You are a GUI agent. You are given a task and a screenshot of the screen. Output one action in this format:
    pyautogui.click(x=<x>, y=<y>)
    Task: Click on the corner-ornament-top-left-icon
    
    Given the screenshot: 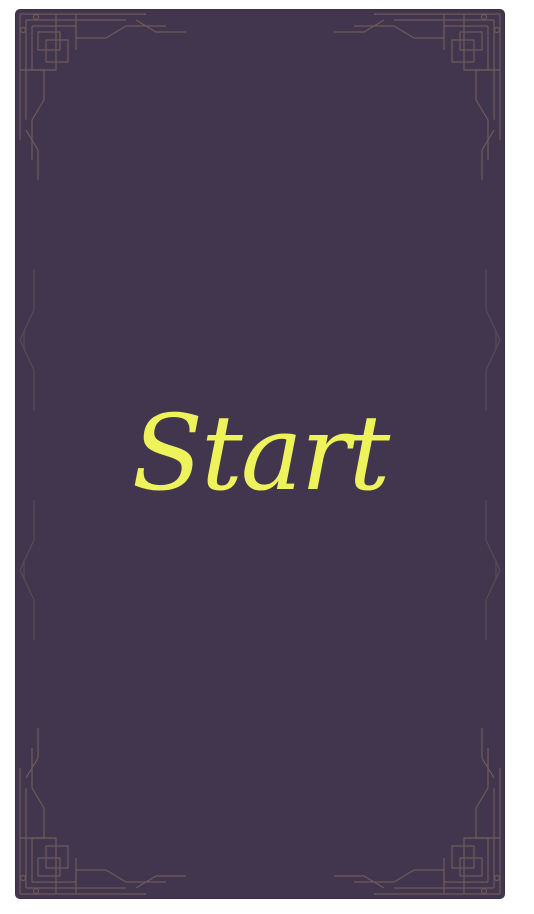 What is the action you would take?
    pyautogui.click(x=103, y=97)
    